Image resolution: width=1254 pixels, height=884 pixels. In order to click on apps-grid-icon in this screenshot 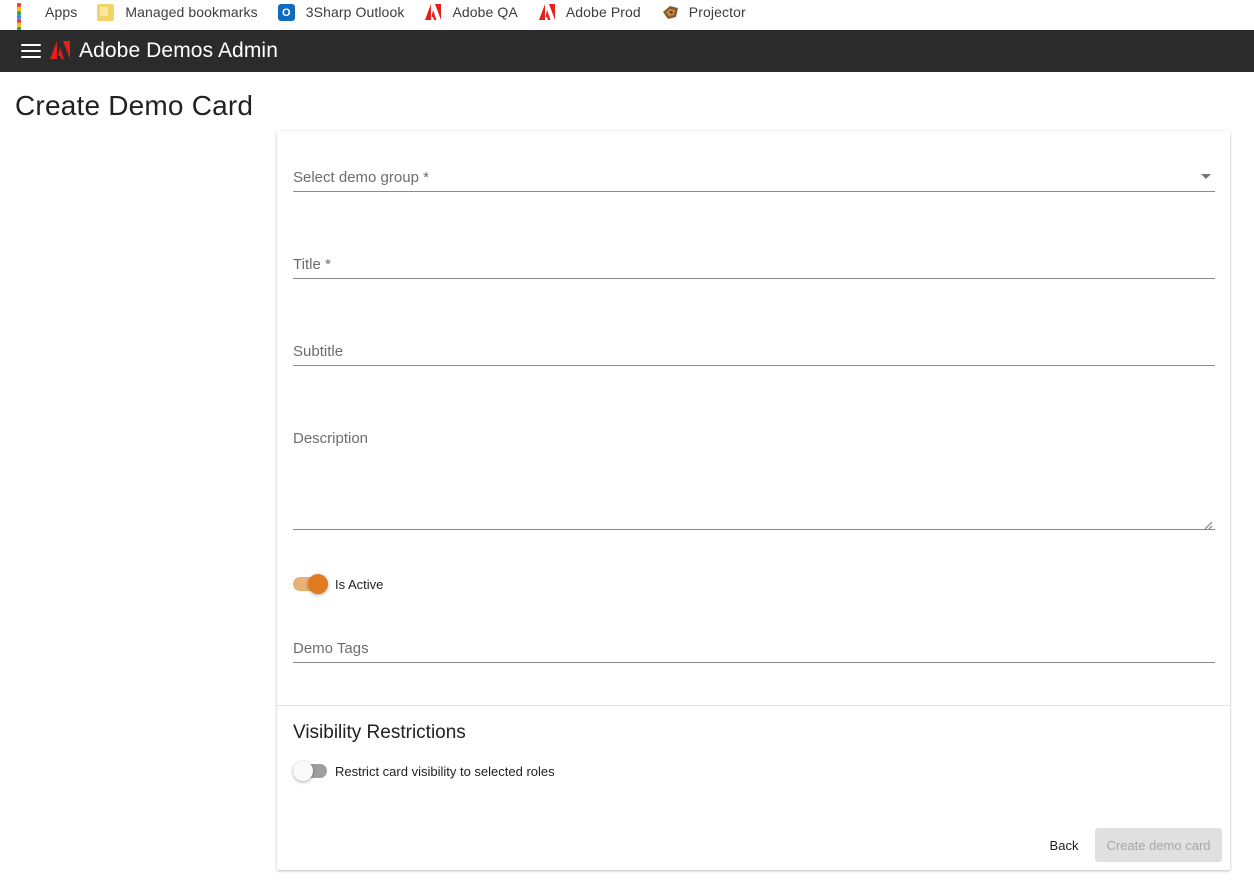, I will do `click(25, 20)`.